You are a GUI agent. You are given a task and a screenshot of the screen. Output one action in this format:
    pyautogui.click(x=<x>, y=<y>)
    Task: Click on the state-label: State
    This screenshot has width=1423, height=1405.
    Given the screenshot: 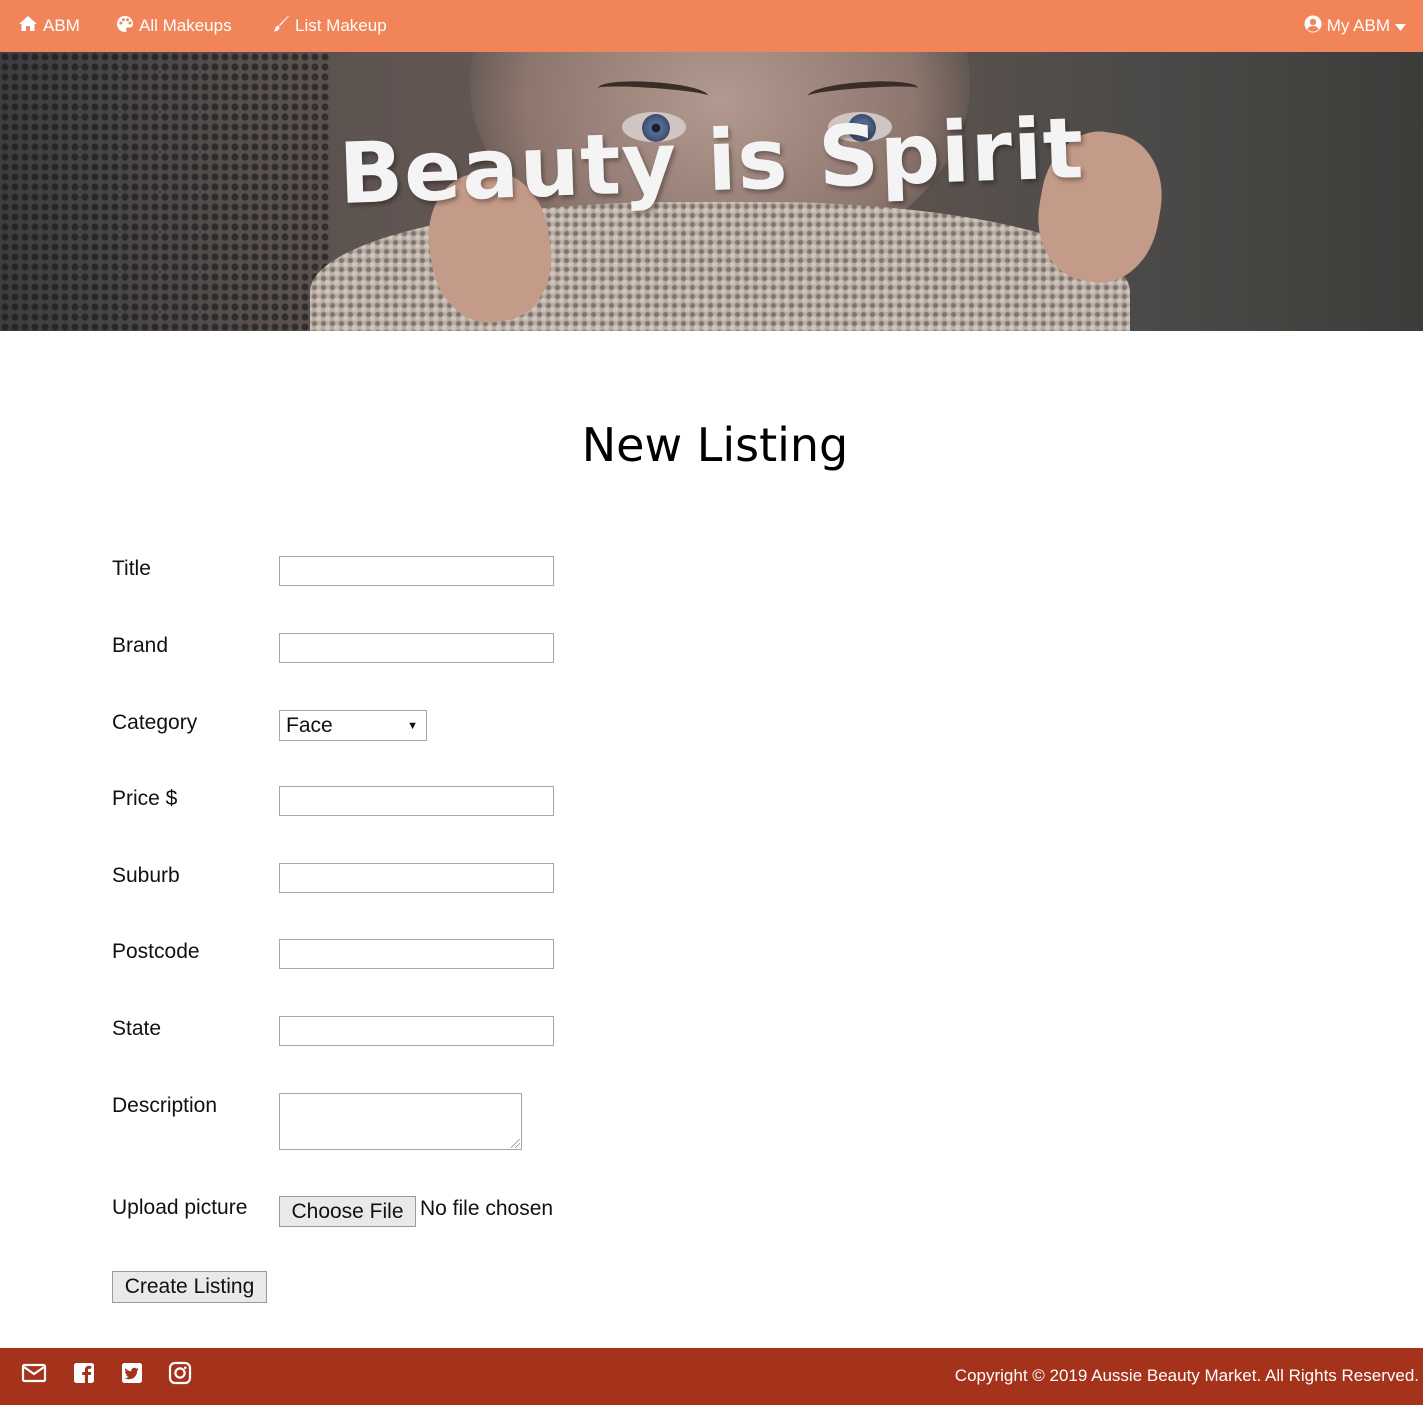 What is the action you would take?
    pyautogui.click(x=137, y=1028)
    